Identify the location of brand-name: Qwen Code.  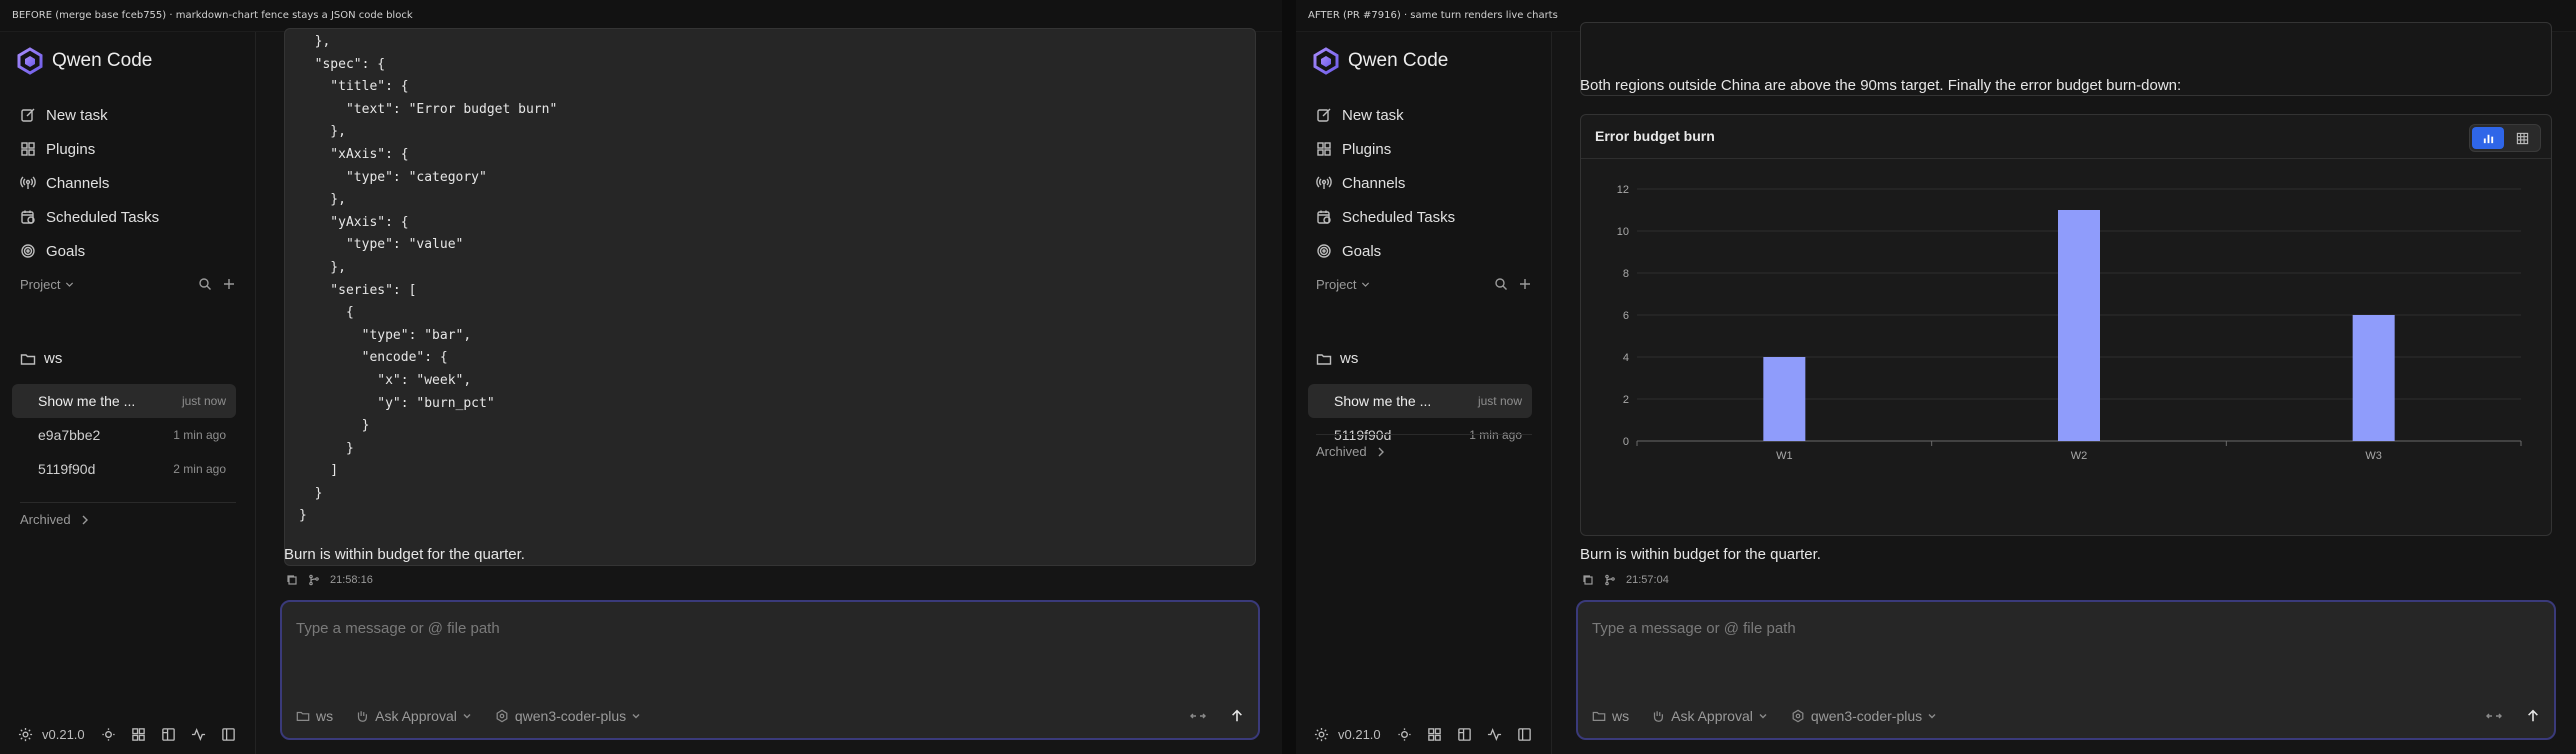
(1398, 60).